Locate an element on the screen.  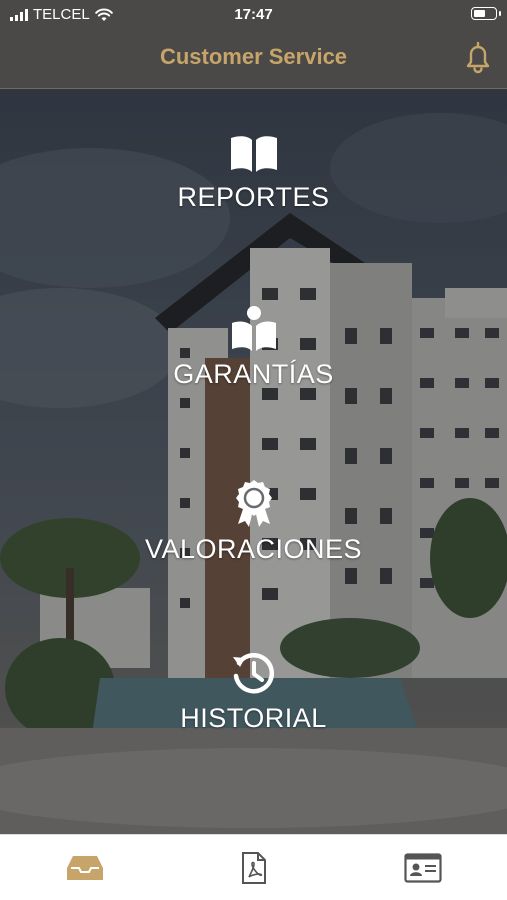
bell-icon is located at coordinates (478, 57).